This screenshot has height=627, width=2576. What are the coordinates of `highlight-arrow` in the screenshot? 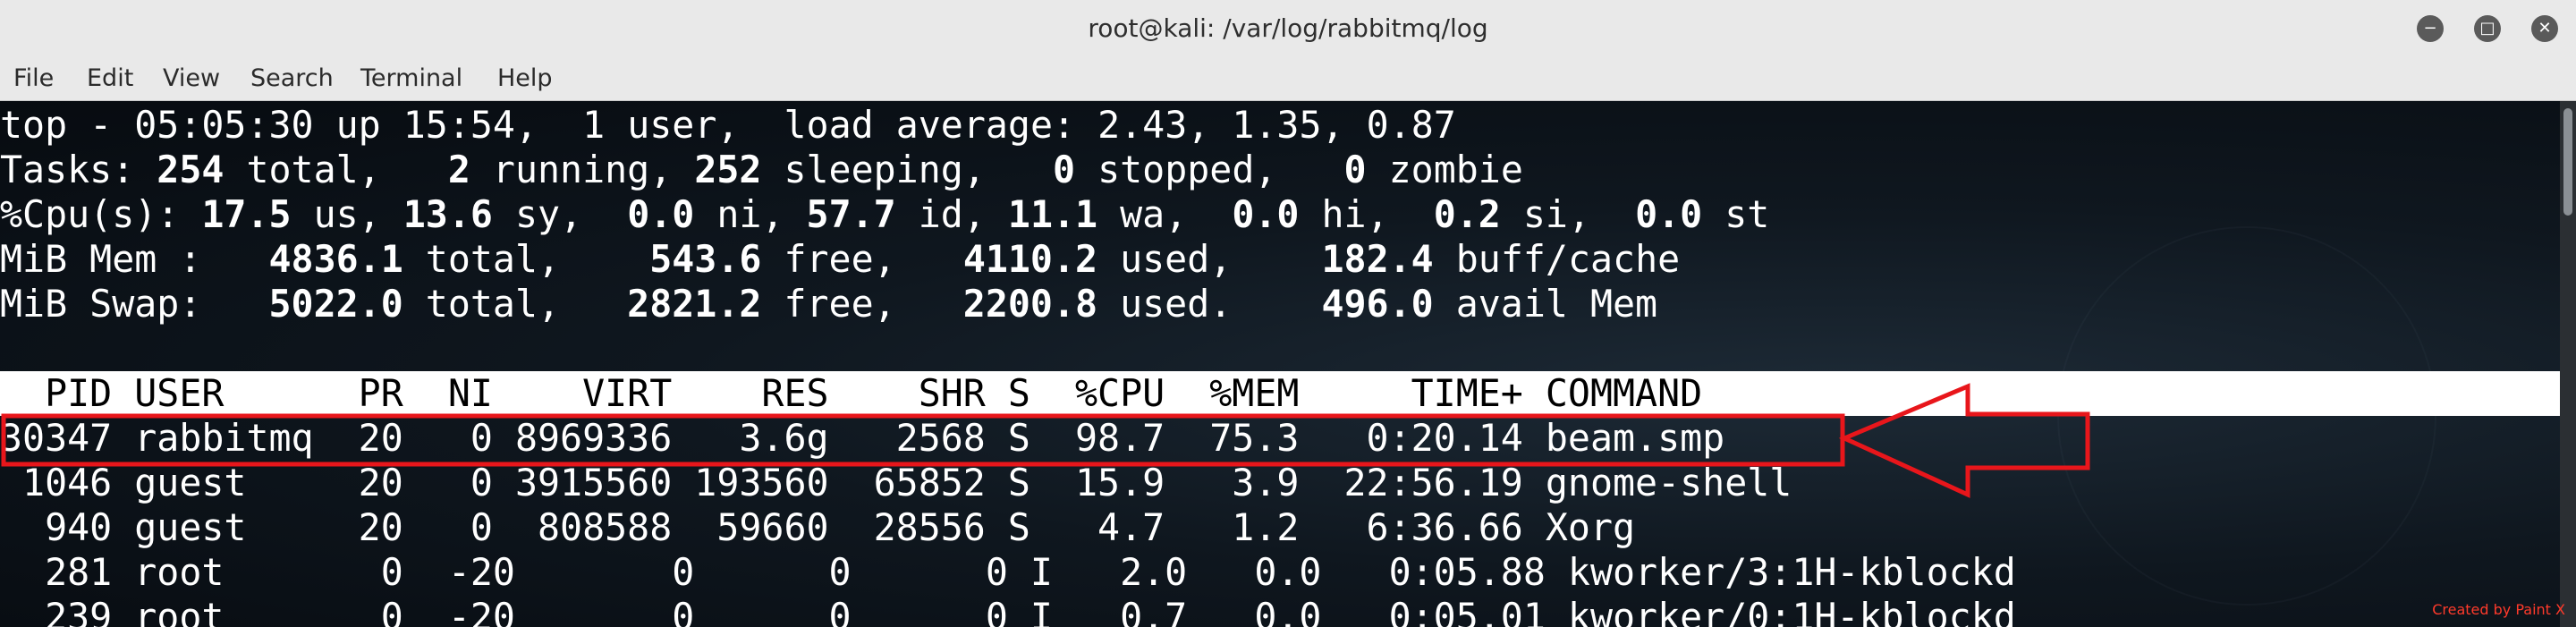 It's located at (1964, 440).